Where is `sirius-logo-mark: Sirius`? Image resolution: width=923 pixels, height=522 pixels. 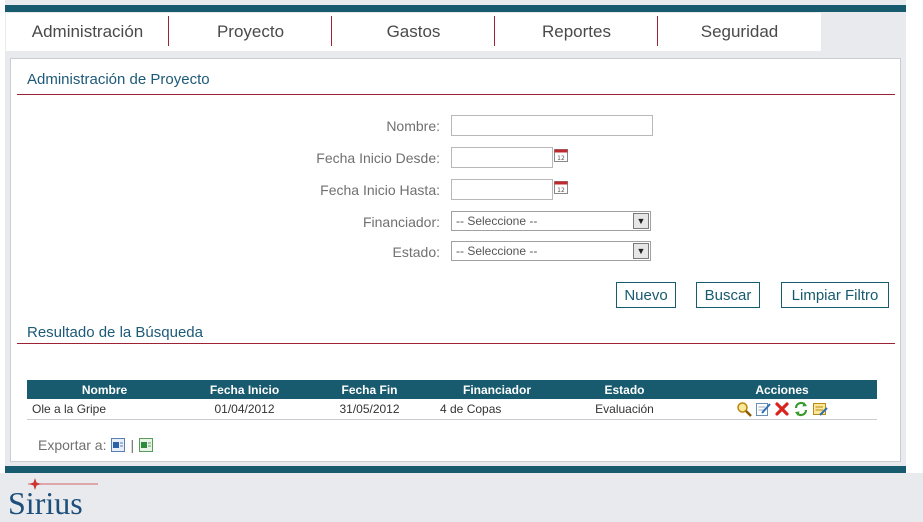
sirius-logo-mark: Sirius is located at coordinates (53, 499).